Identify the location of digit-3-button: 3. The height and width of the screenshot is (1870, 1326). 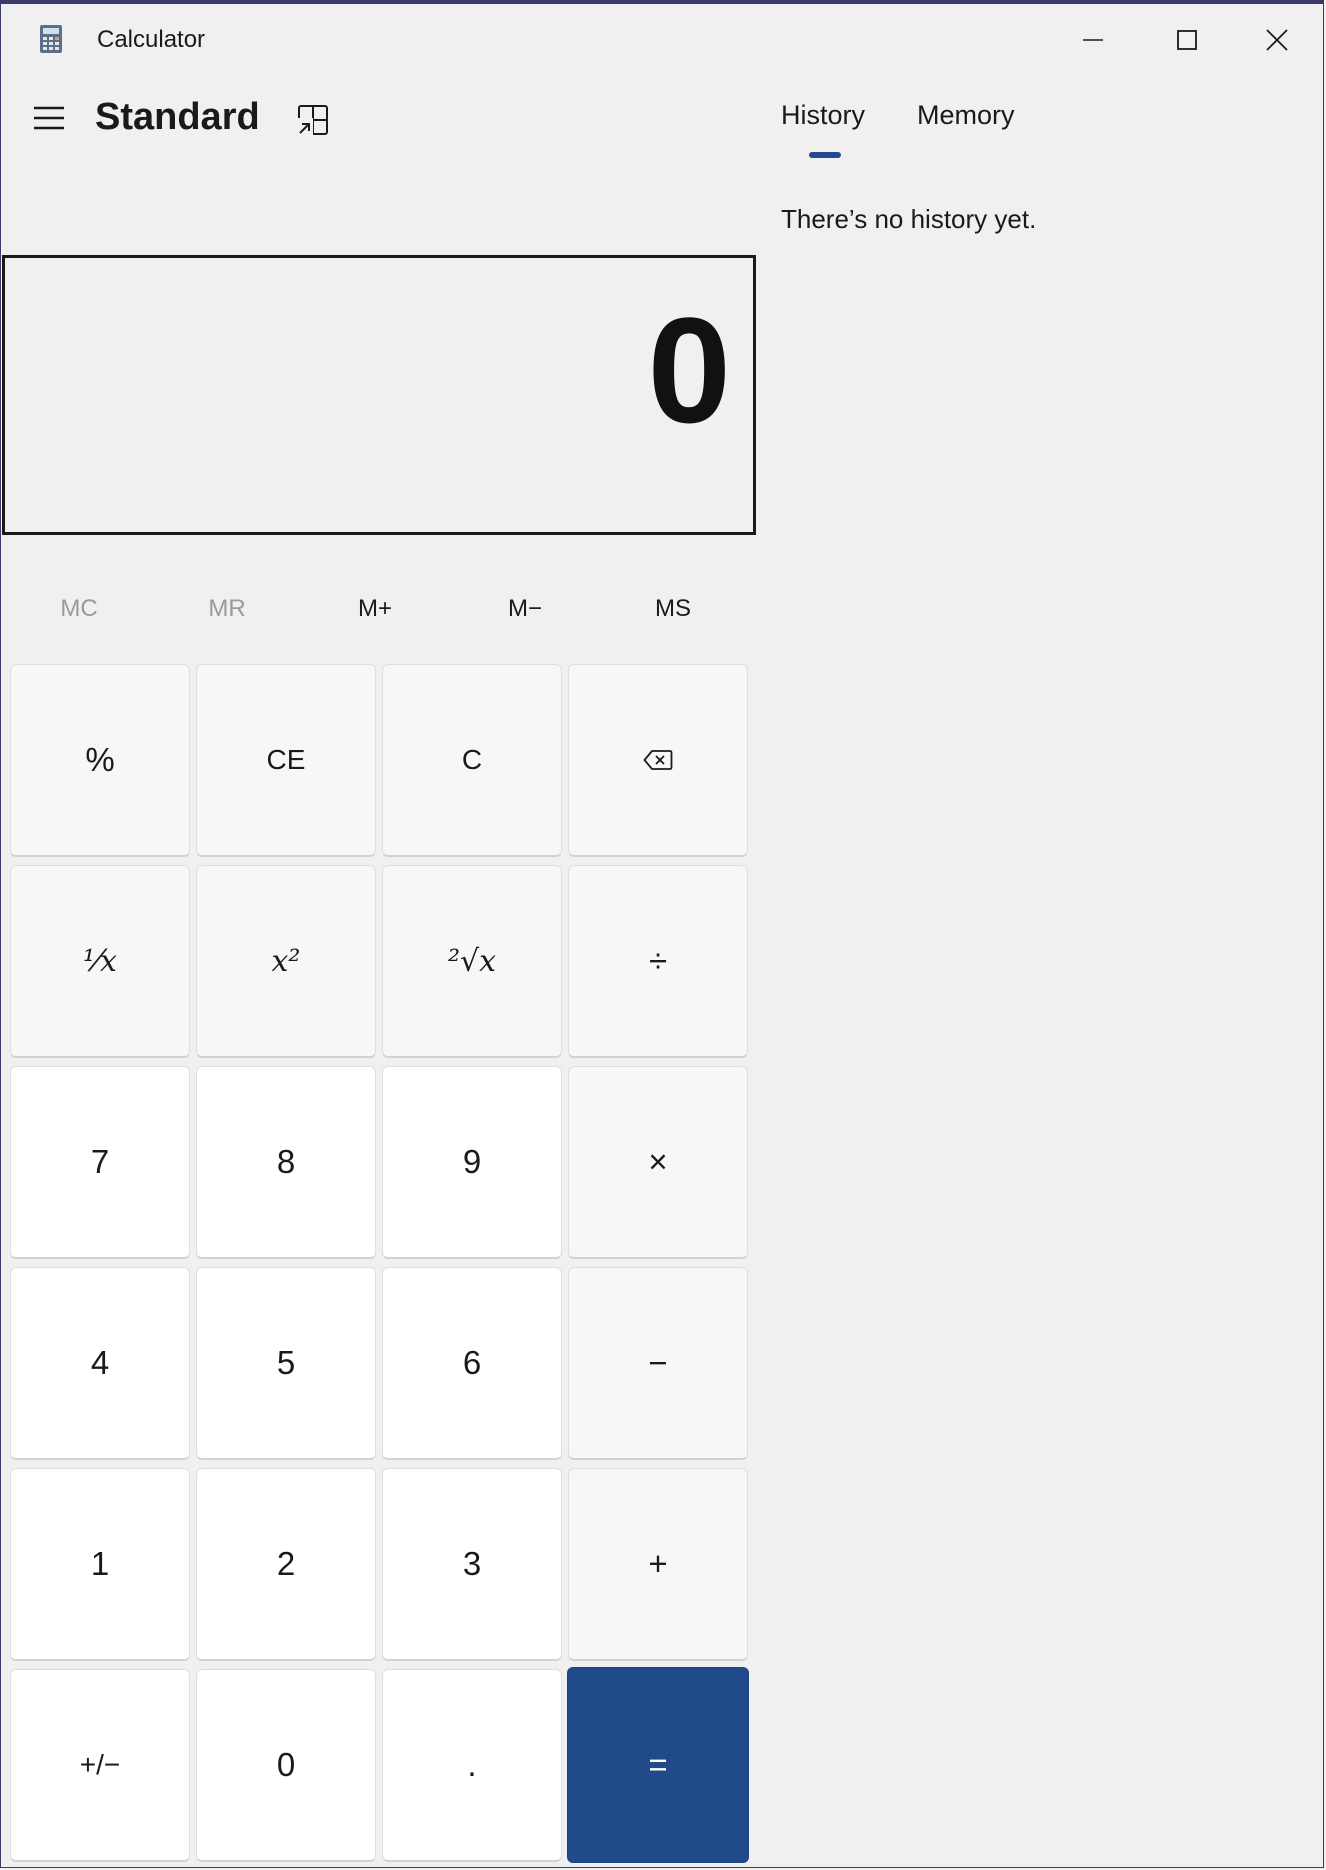
(472, 1564).